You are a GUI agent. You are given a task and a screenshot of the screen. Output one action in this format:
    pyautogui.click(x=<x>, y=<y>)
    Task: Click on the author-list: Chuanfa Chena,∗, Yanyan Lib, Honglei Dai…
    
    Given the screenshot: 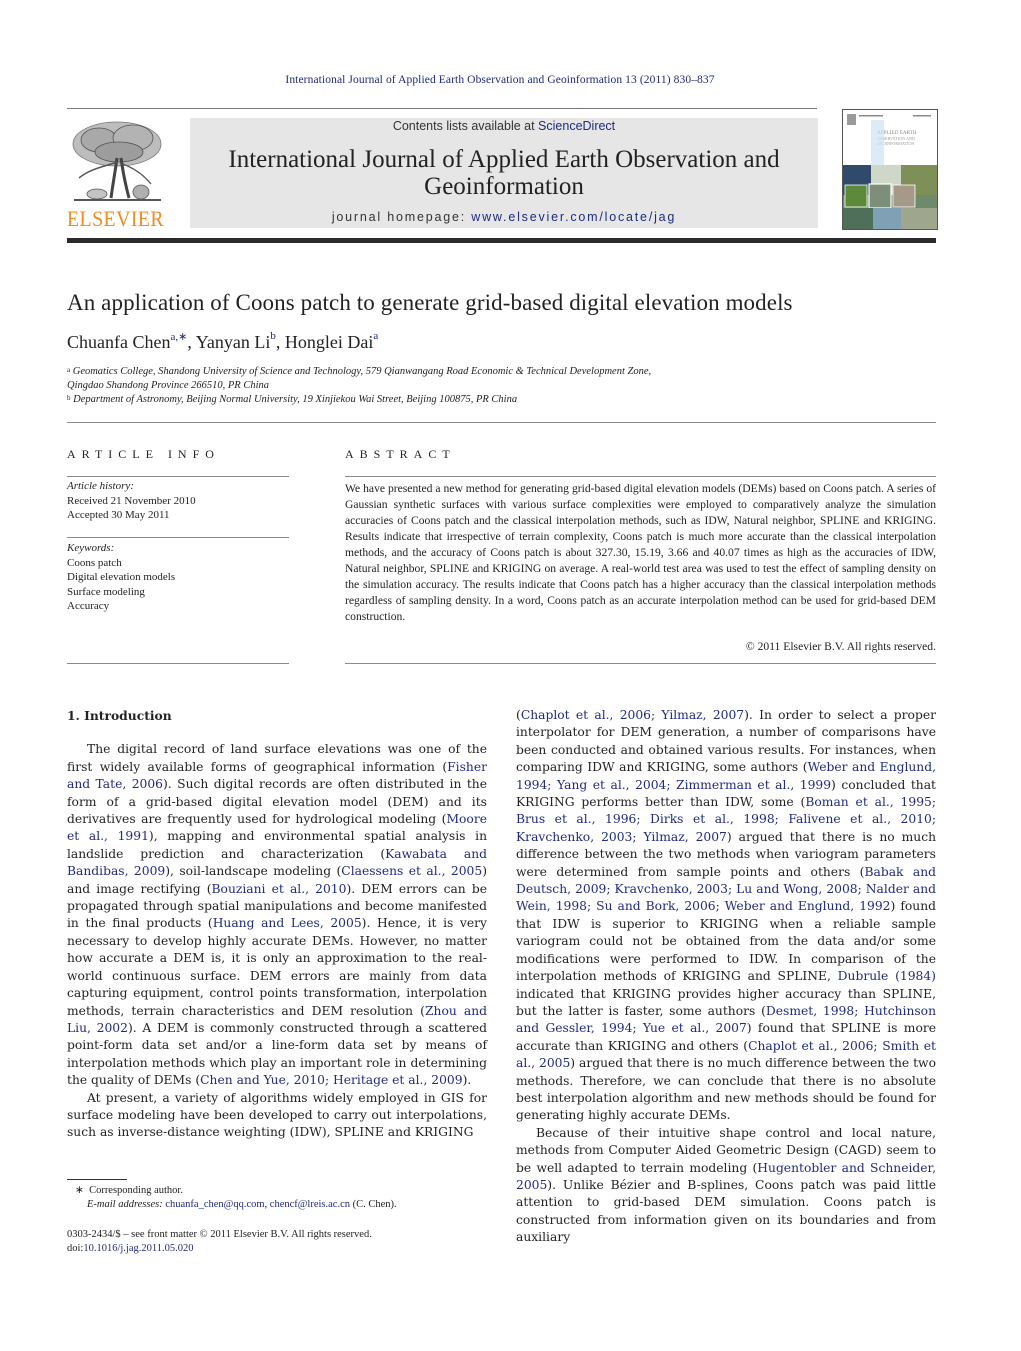 What is the action you would take?
    pyautogui.click(x=222, y=341)
    